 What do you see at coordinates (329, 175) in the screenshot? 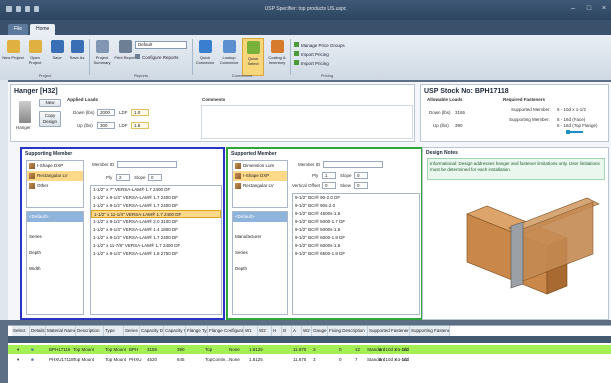
I see `ply-input: 1` at bounding box center [329, 175].